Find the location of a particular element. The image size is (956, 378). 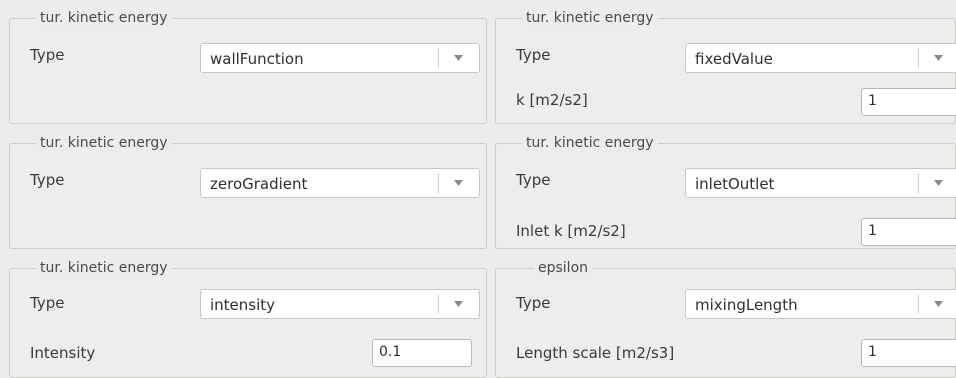

type-combobox-value: fixedValue is located at coordinates (734, 59).